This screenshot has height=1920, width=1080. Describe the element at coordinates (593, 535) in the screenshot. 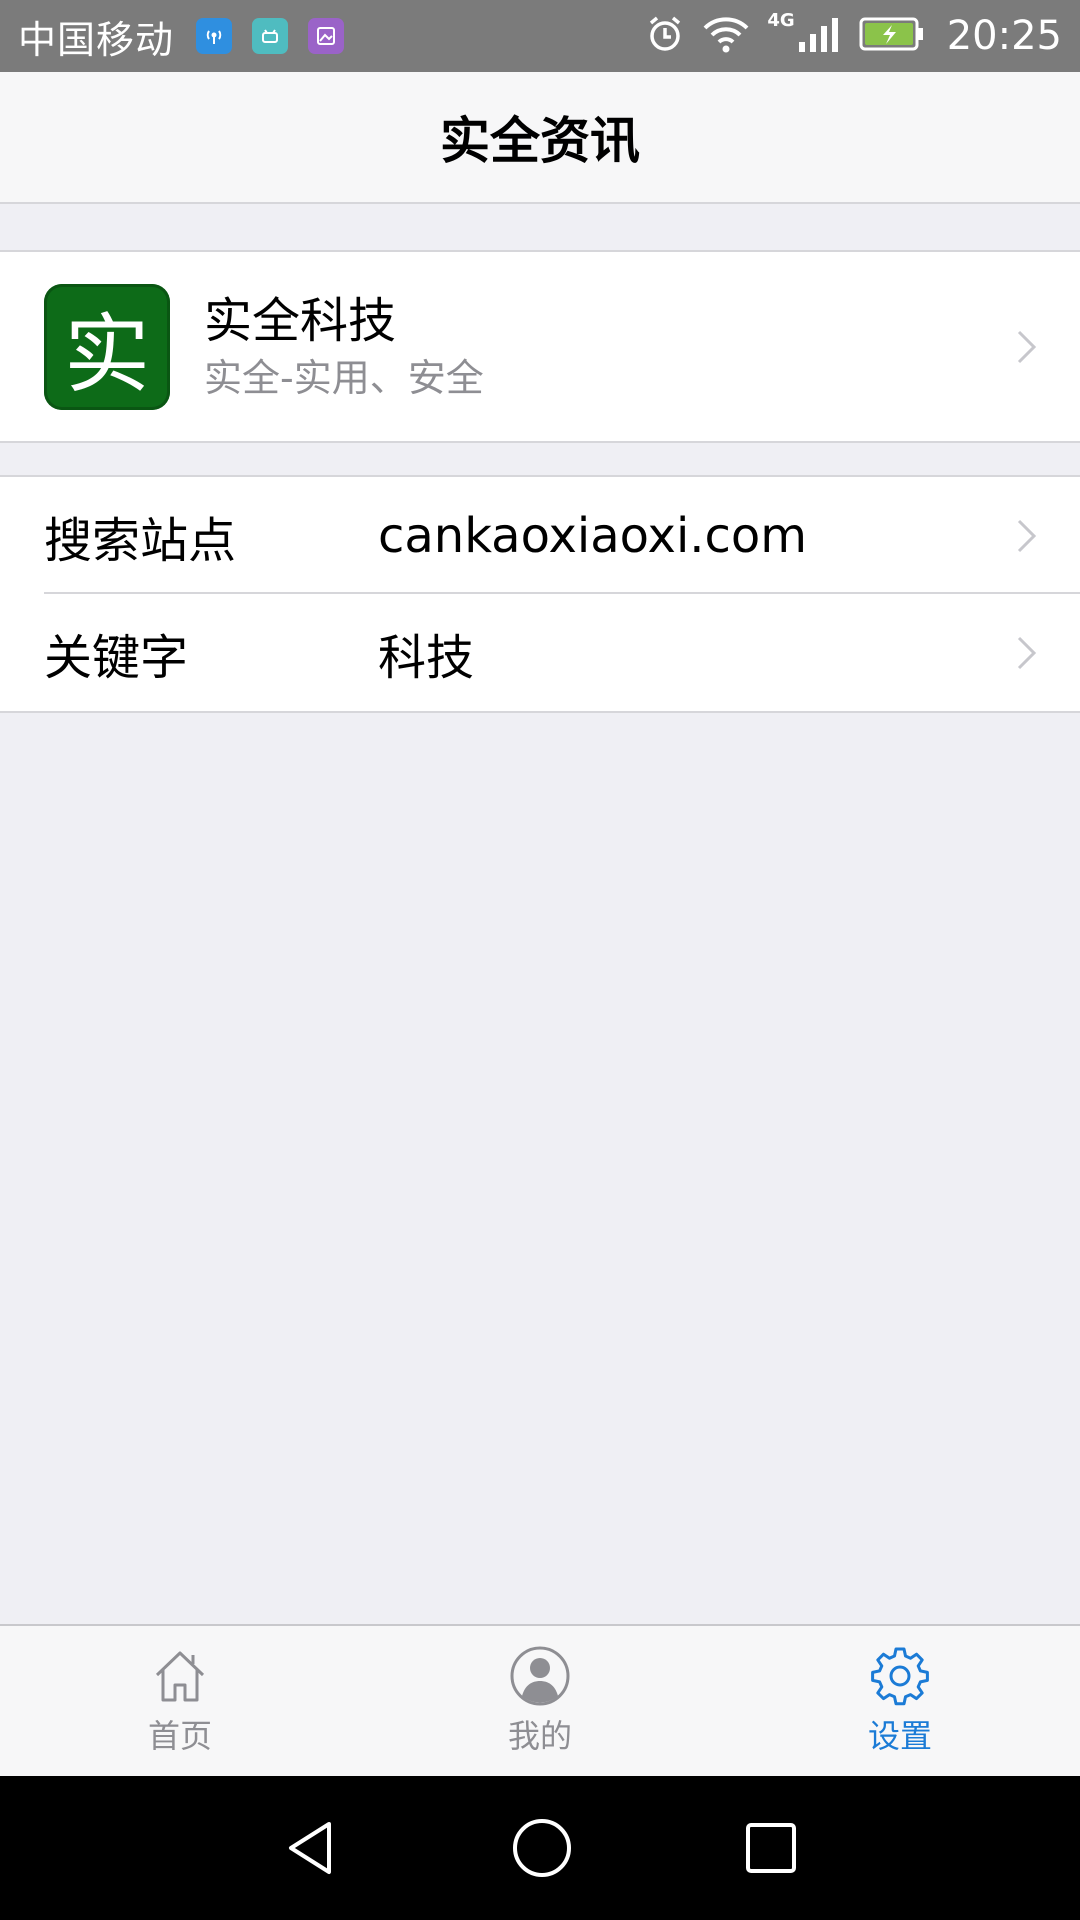

I see `search-site-value: cankaoxiaoxi.com` at that location.